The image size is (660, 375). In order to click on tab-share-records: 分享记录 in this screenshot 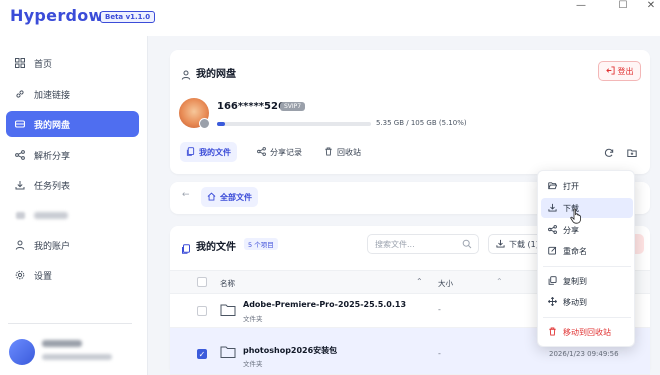, I will do `click(279, 152)`.